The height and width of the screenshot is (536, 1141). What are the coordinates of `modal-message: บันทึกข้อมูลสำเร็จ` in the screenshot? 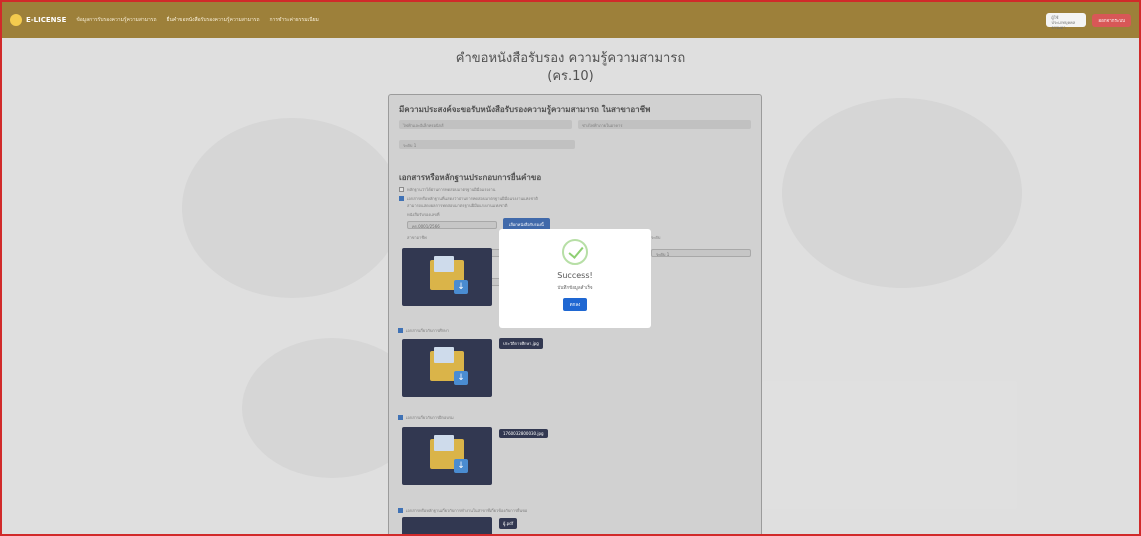 It's located at (575, 288).